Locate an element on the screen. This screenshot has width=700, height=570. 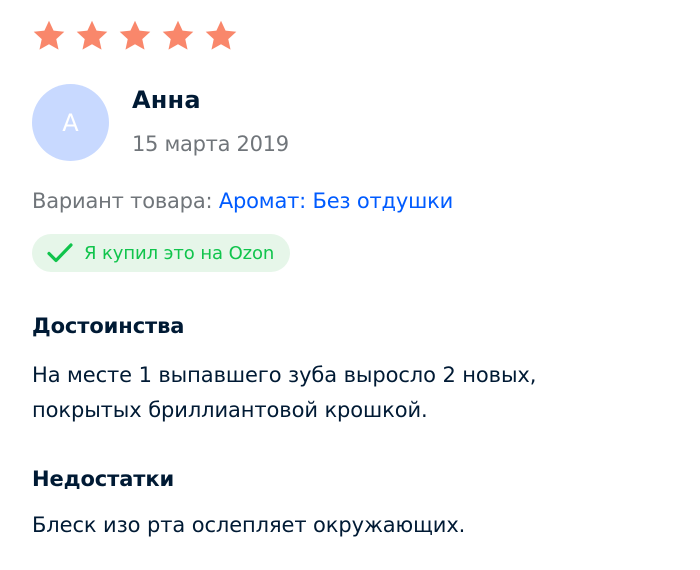
checkmark-icon is located at coordinates (60, 253).